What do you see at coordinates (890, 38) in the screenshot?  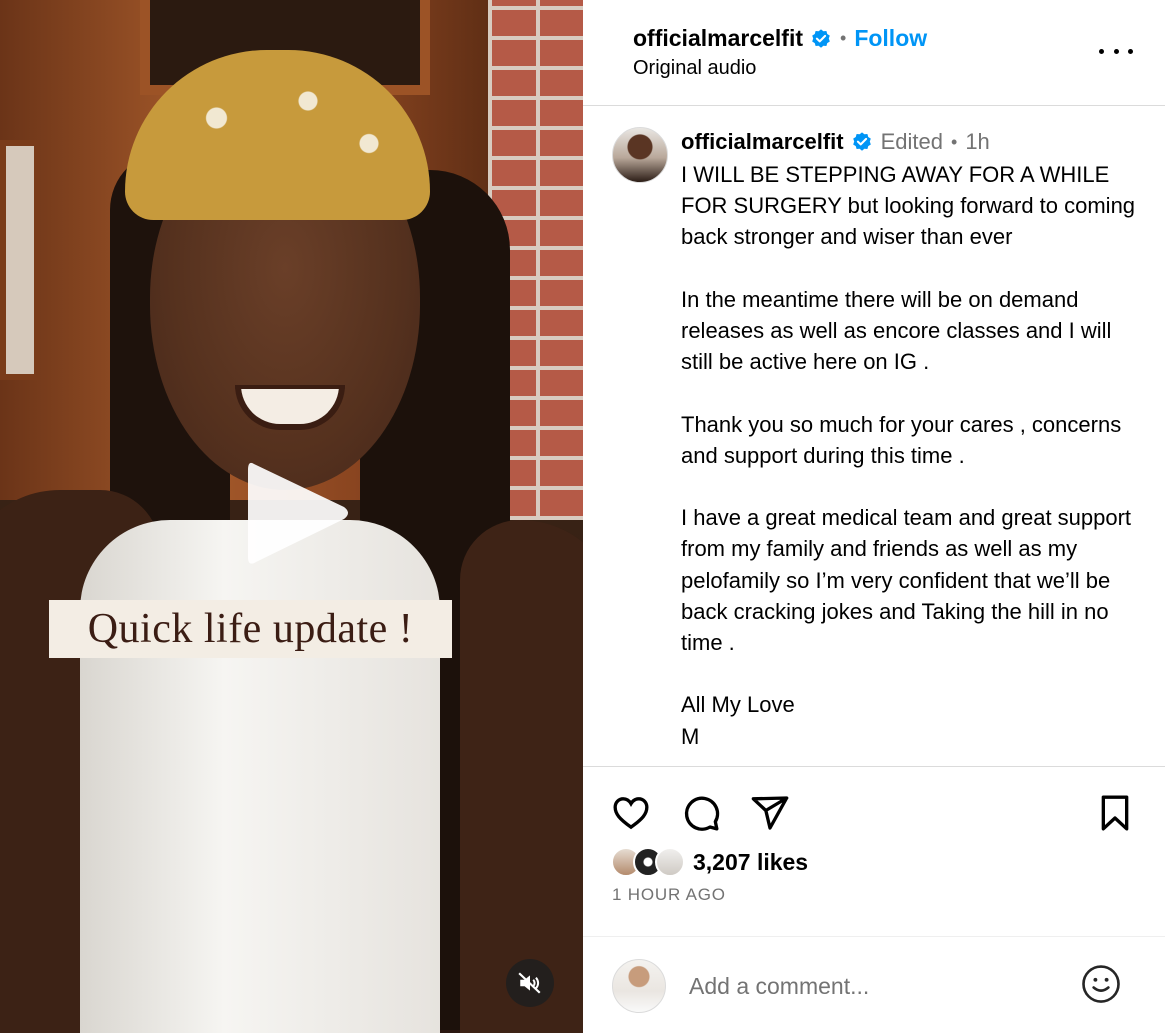 I see `follow-button: Follow` at bounding box center [890, 38].